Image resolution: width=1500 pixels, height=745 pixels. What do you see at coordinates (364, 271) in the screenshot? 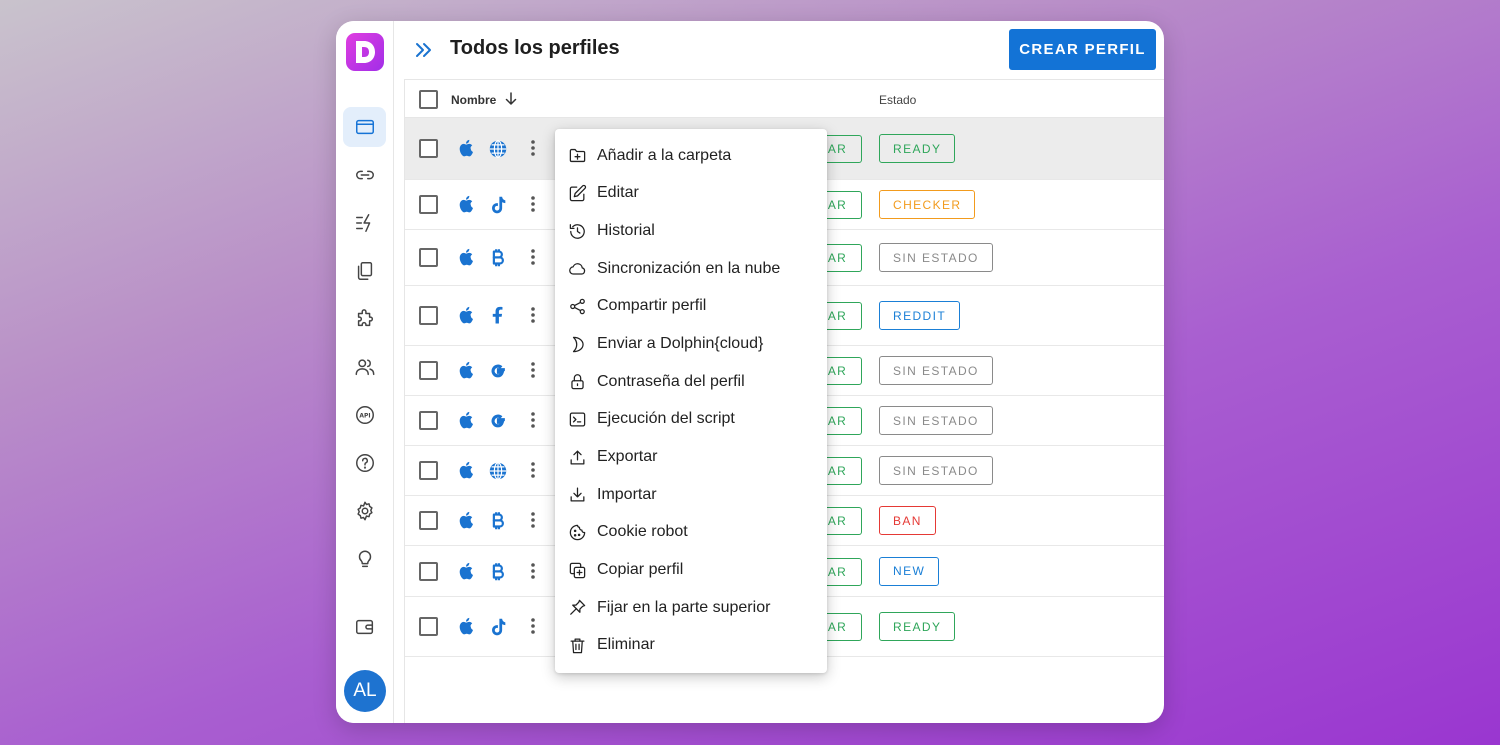
I see `sidebar-item-templates` at bounding box center [364, 271].